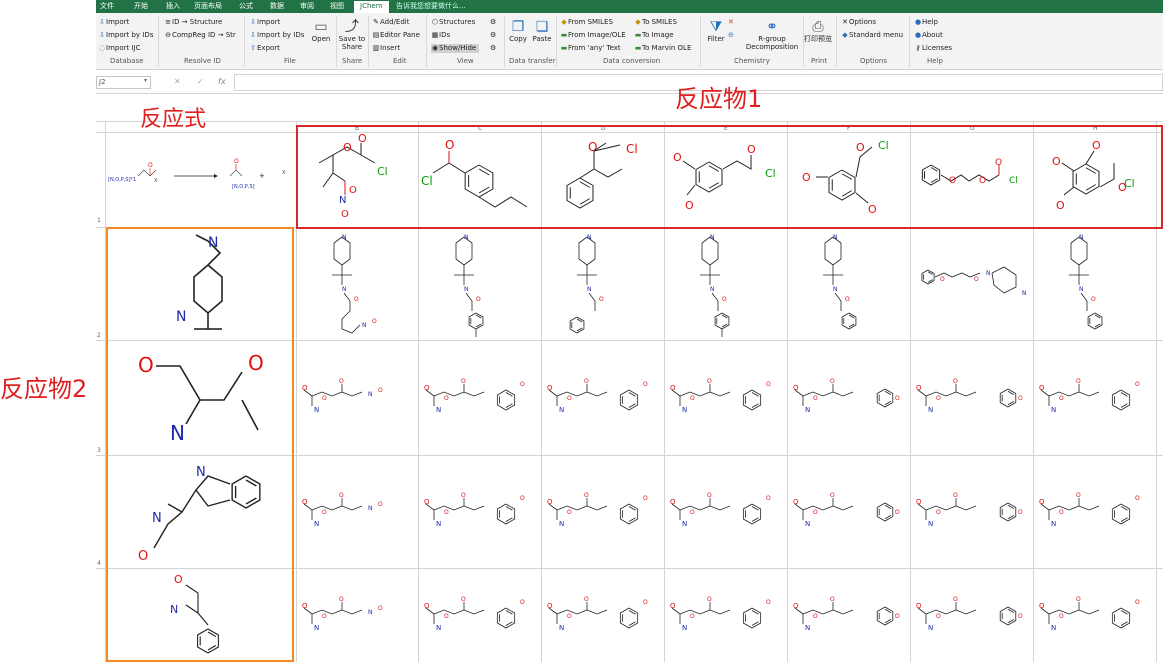 The width and height of the screenshot is (1163, 662). Describe the element at coordinates (264, 48) in the screenshot. I see `file-export-button: ⇧Export` at that location.